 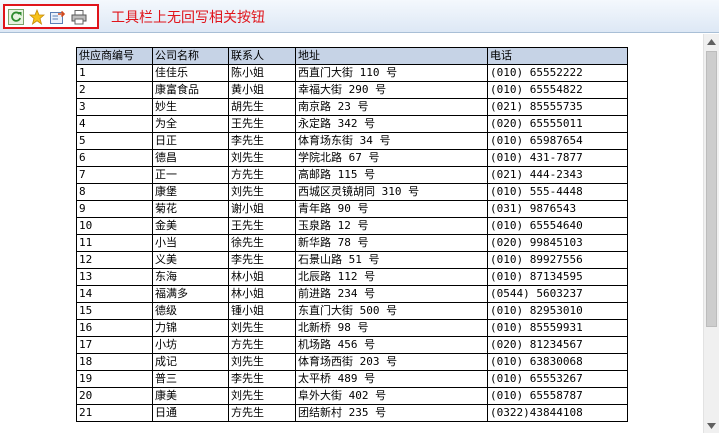 I want to click on table-row: 16 力锦 刘先生 北新桥 98 号 (010) 85559931, so click(x=352, y=328).